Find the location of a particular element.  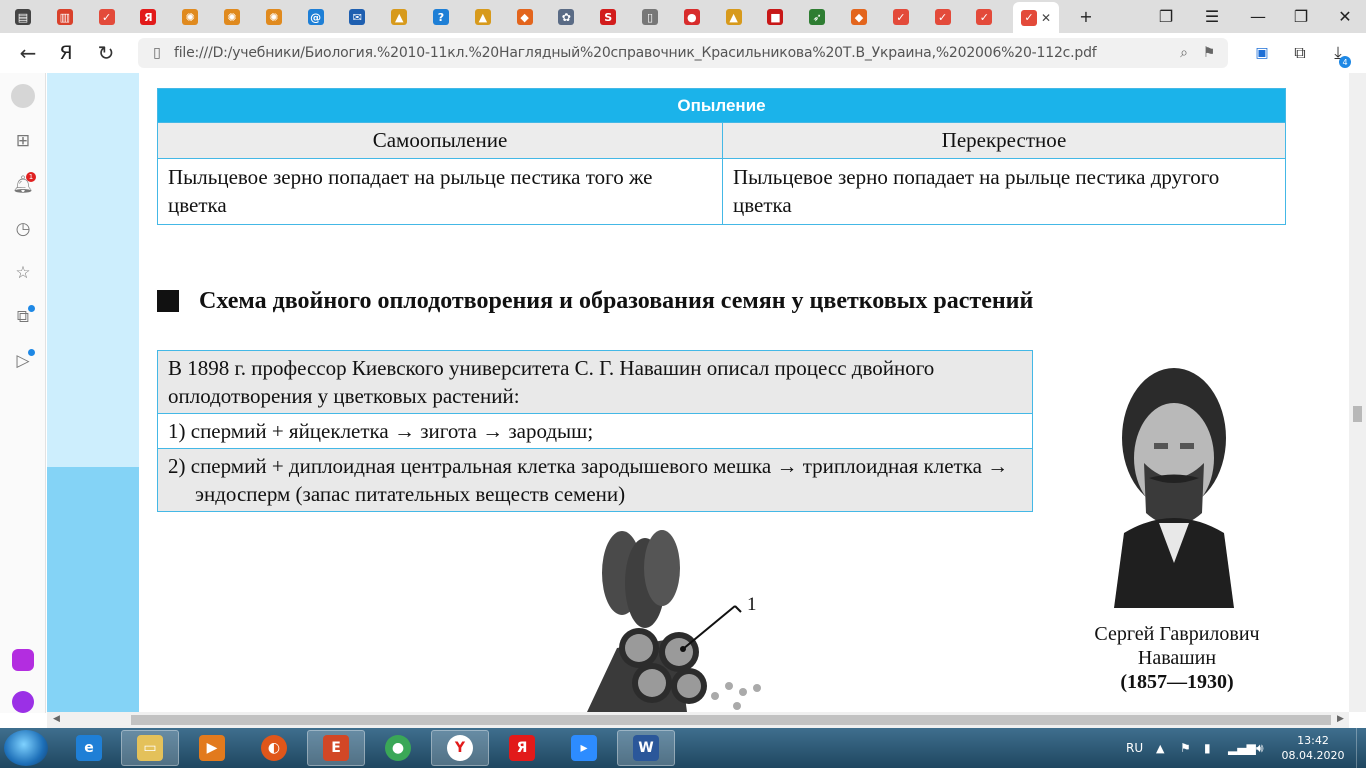

tab-5: ✺ is located at coordinates (232, 17).